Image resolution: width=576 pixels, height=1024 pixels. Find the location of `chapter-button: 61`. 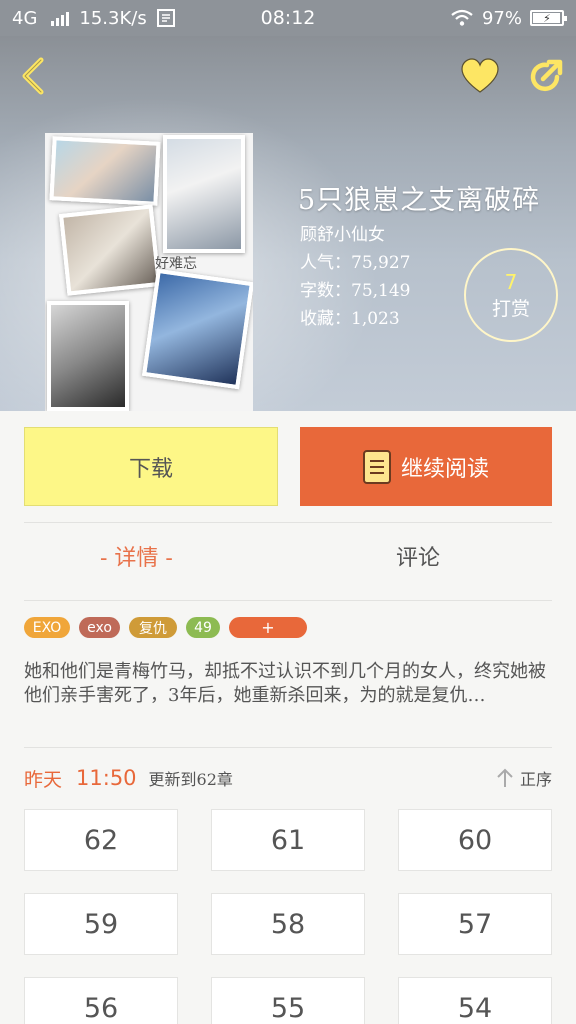

chapter-button: 61 is located at coordinates (288, 840).